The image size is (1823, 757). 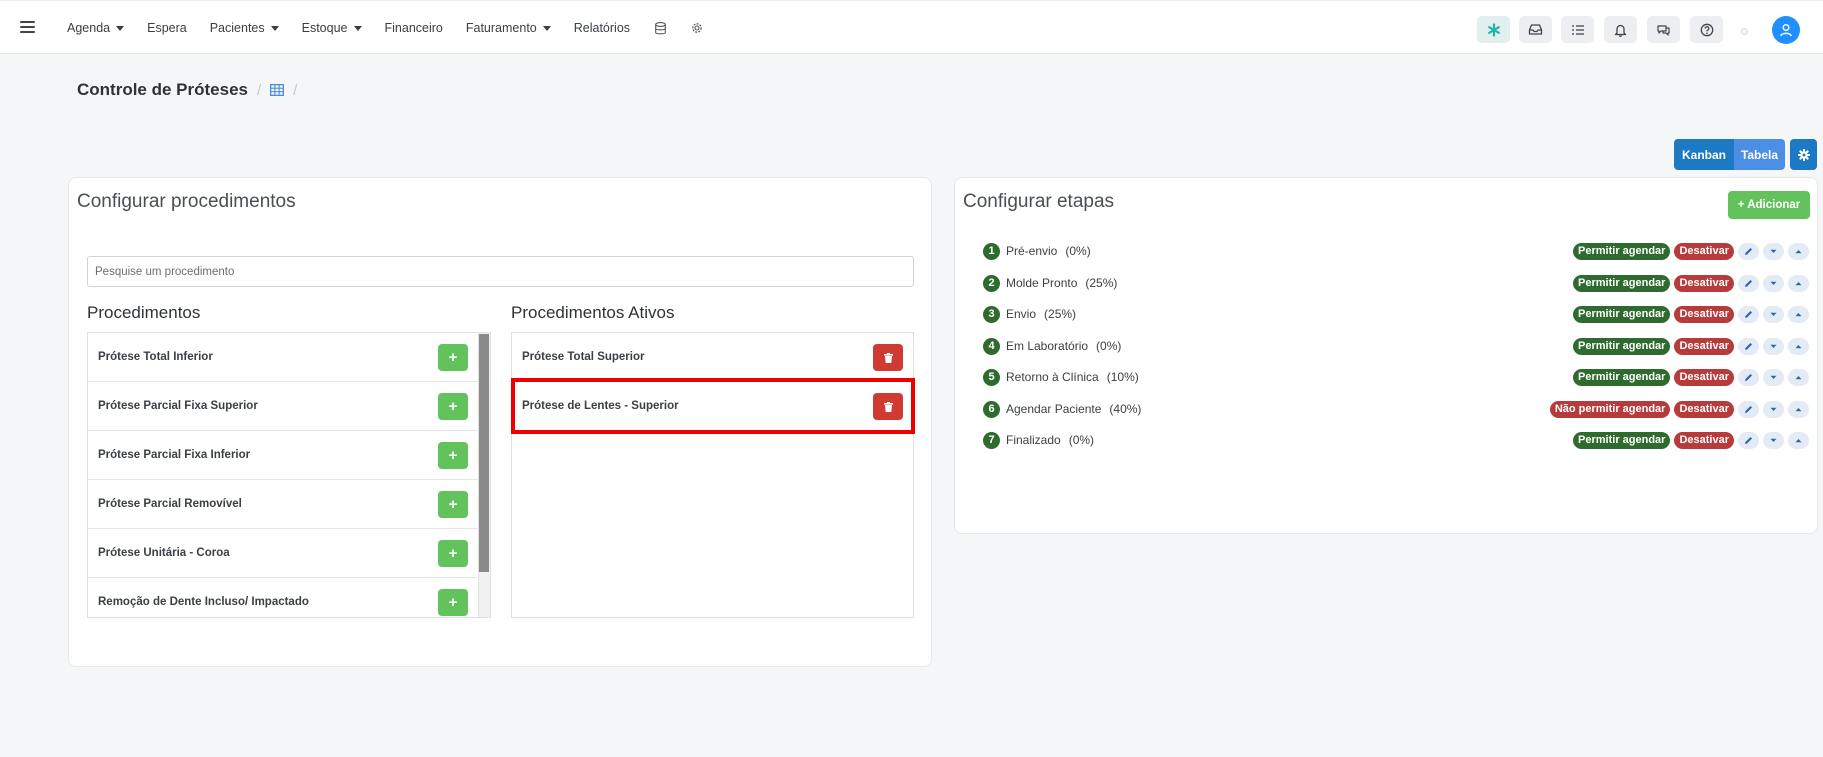 I want to click on procedure-name: Prótese Parcial Fixa Superior, so click(x=178, y=406).